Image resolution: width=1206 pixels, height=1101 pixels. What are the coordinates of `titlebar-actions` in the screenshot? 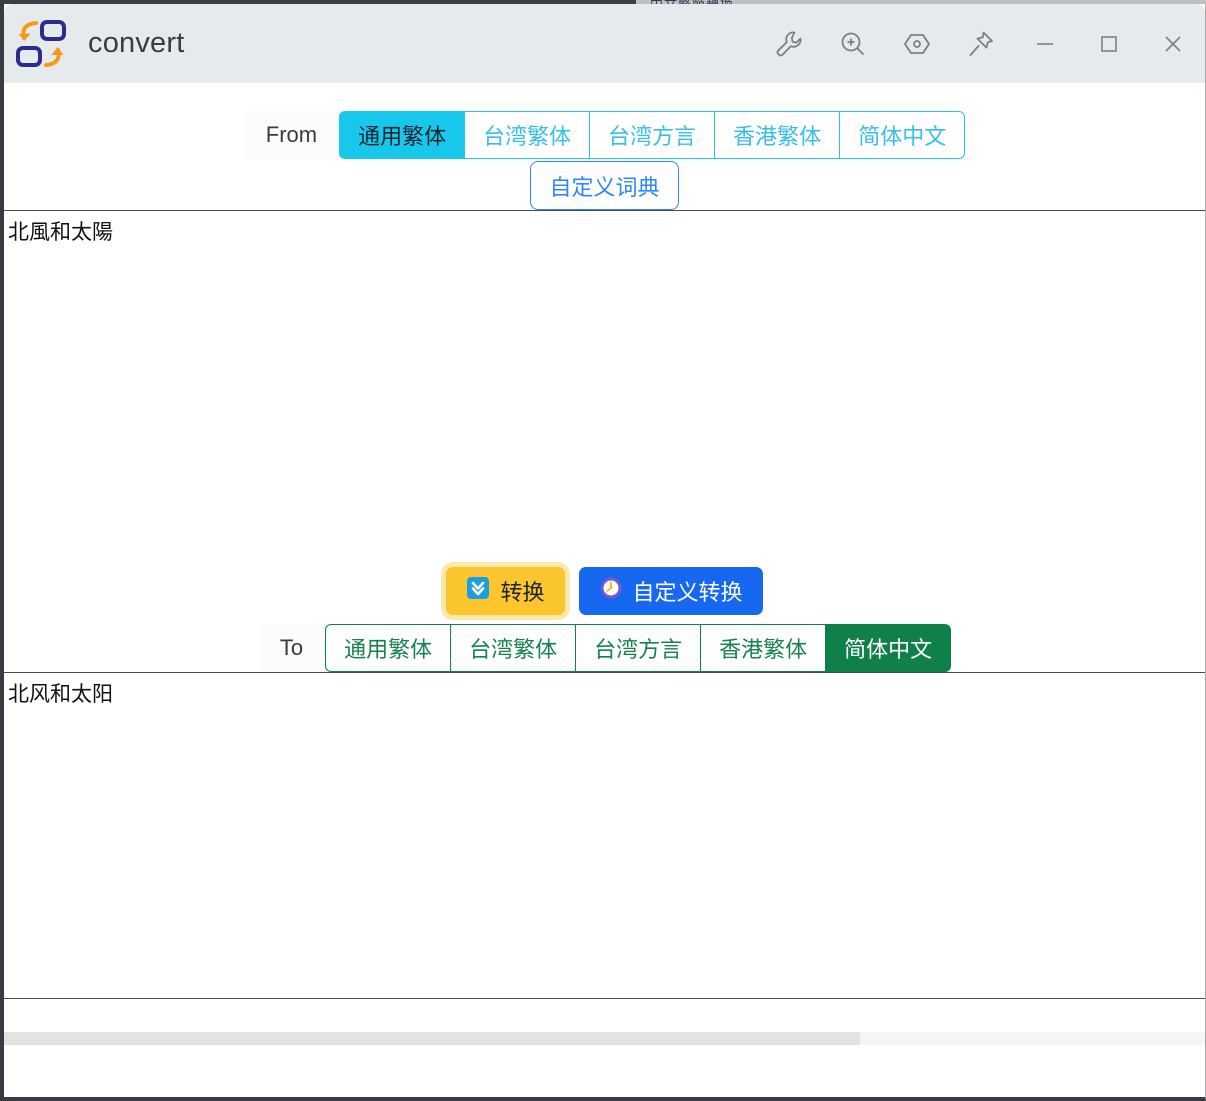 It's located at (981, 43).